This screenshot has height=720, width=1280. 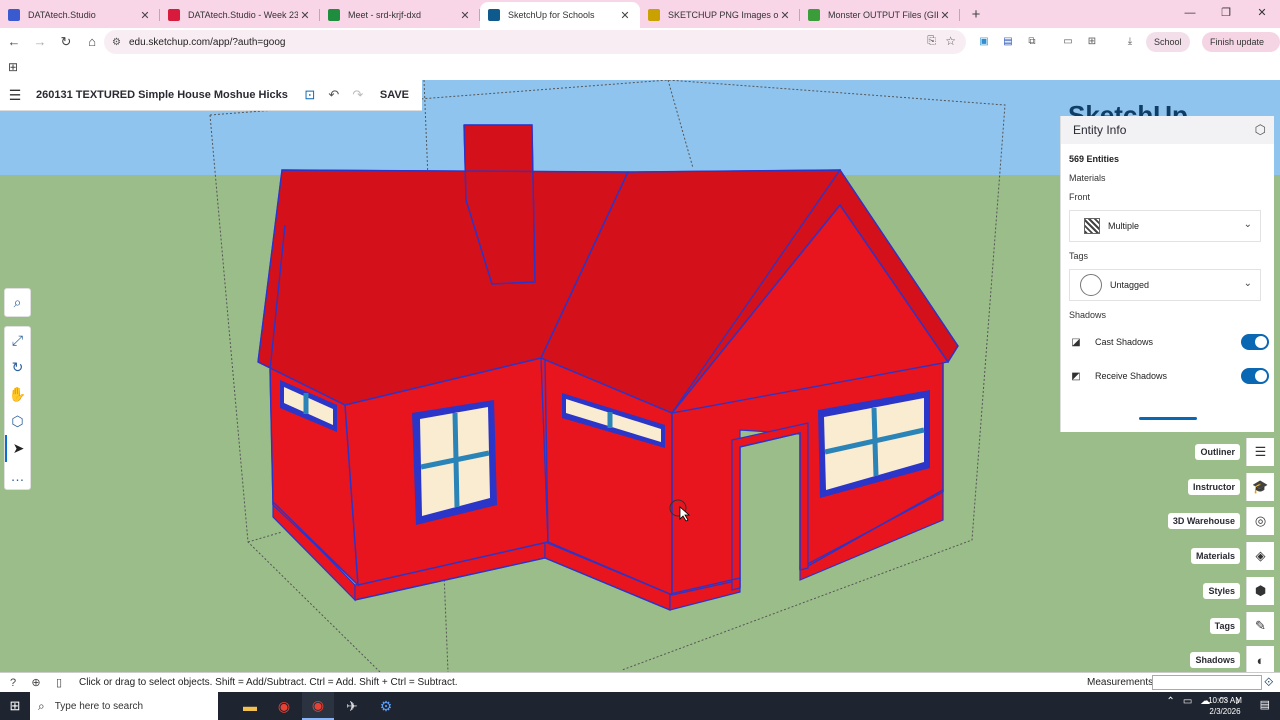 I want to click on tray-item-materials: Materials ◈, so click(x=1217, y=556).